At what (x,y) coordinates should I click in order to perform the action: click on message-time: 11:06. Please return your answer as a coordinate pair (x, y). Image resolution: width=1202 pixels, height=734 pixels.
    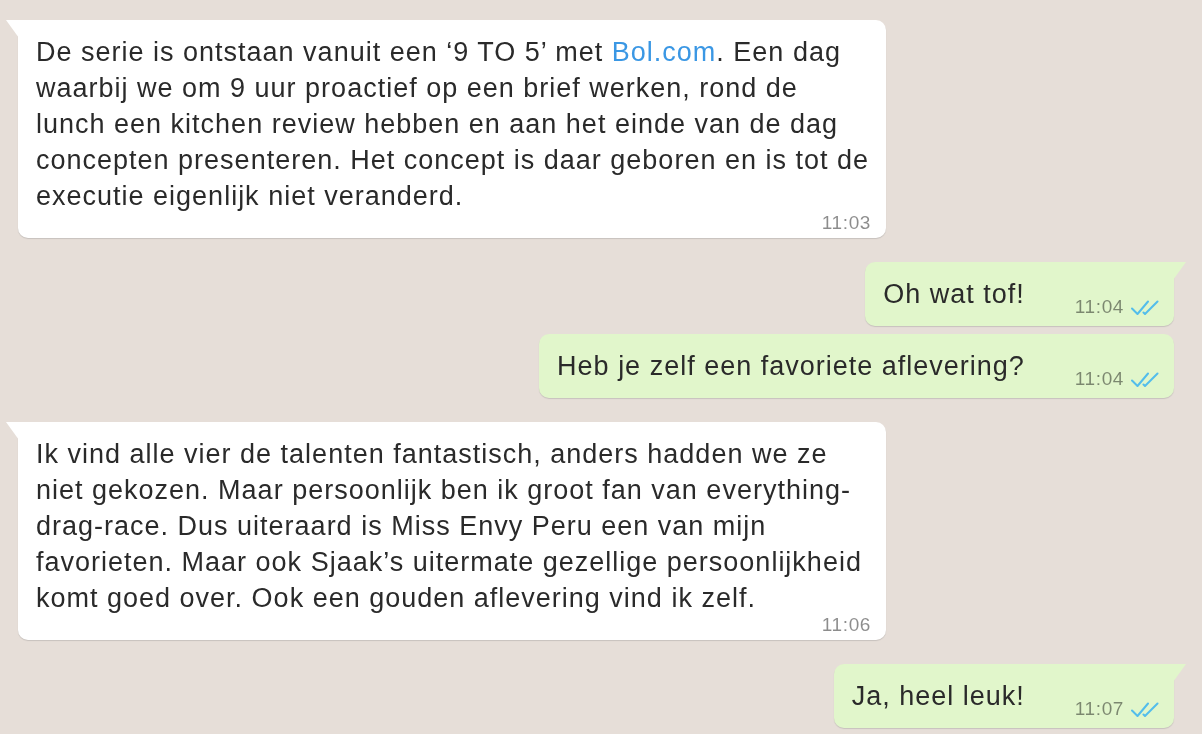
    Looking at the image, I should click on (846, 625).